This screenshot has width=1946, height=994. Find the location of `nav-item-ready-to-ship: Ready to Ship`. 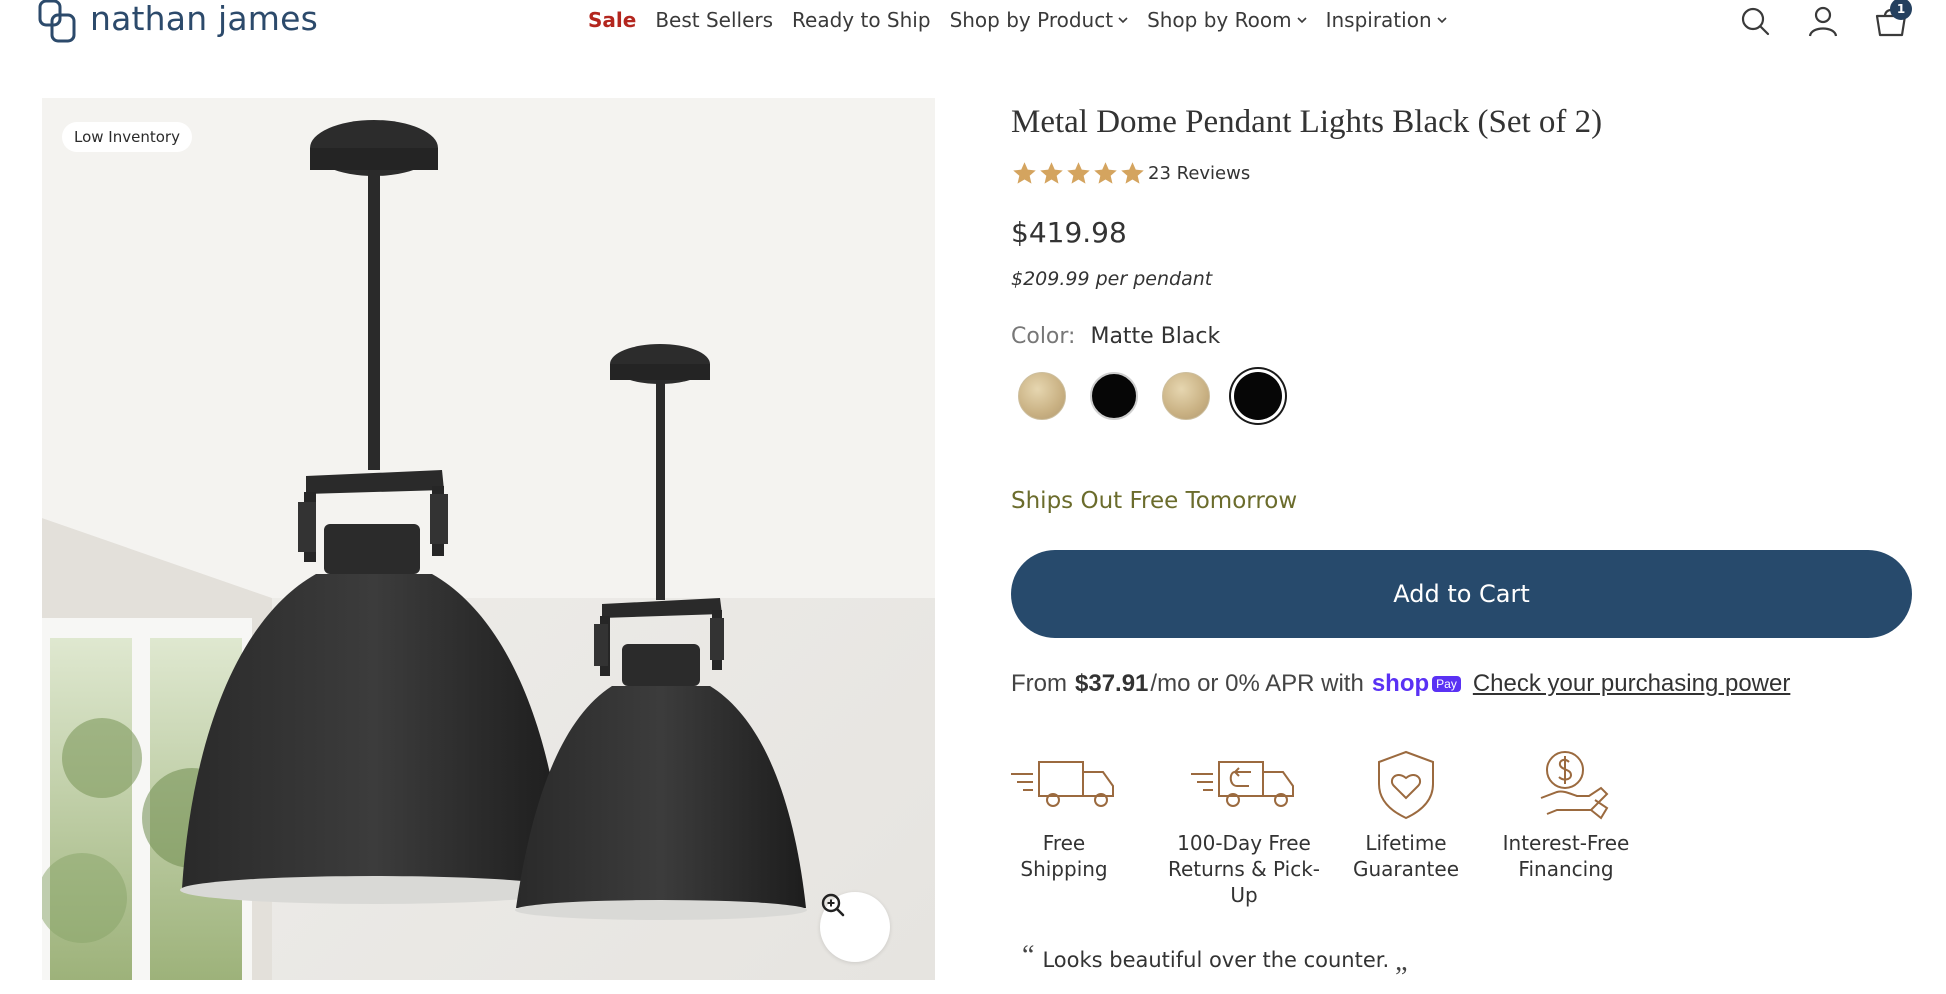

nav-item-ready-to-ship: Ready to Ship is located at coordinates (861, 20).